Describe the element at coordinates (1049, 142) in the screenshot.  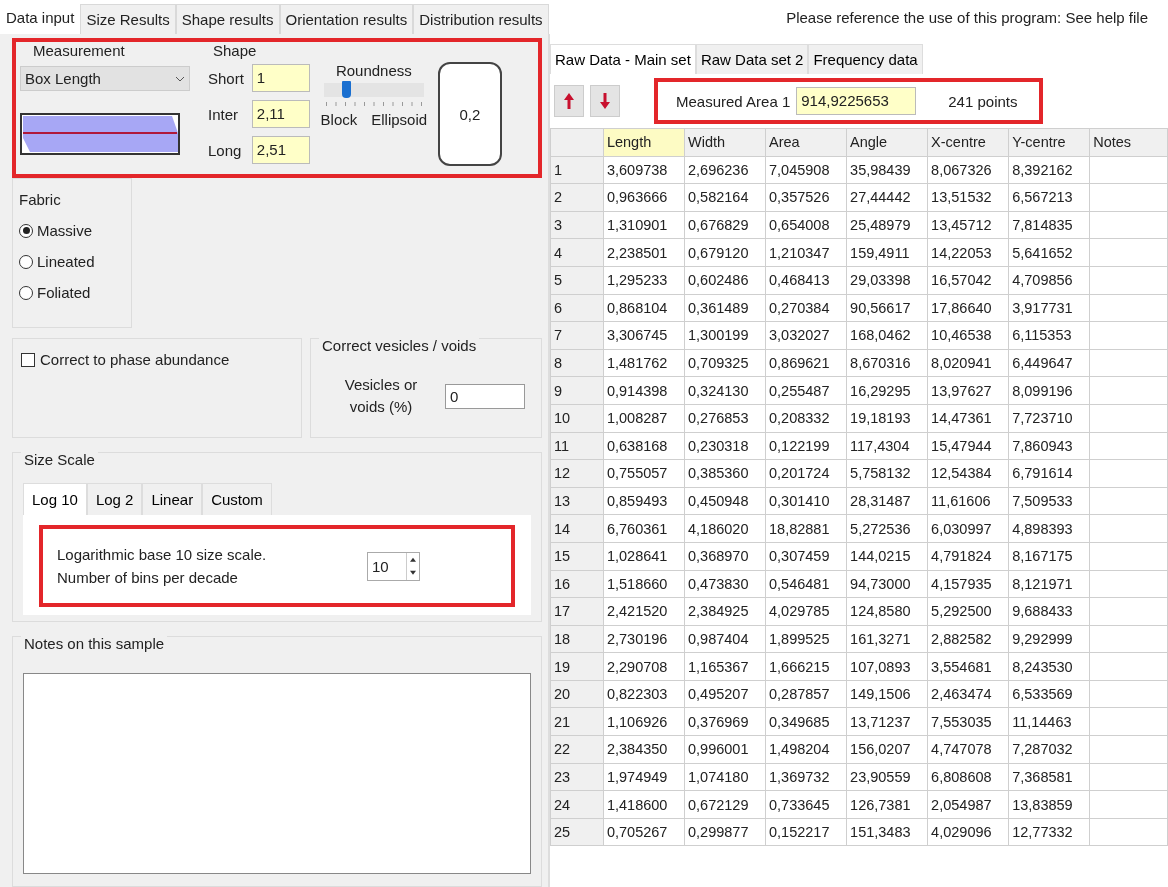
I see `column-header: Y-centre` at that location.